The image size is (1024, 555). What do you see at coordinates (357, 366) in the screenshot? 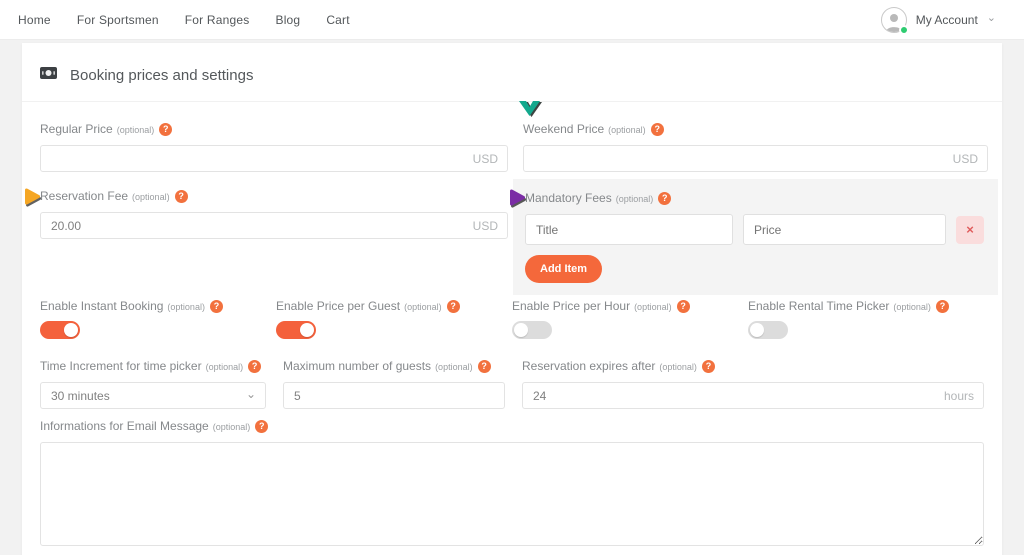
I see `max-guests-label: Maximum number of guests` at bounding box center [357, 366].